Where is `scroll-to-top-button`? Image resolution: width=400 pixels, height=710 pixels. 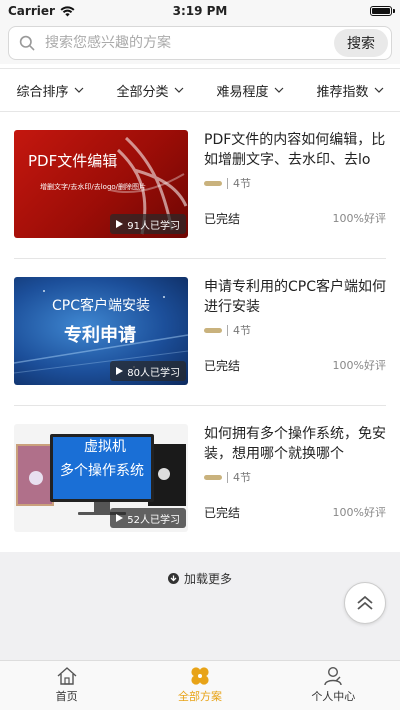 scroll-to-top-button is located at coordinates (365, 603).